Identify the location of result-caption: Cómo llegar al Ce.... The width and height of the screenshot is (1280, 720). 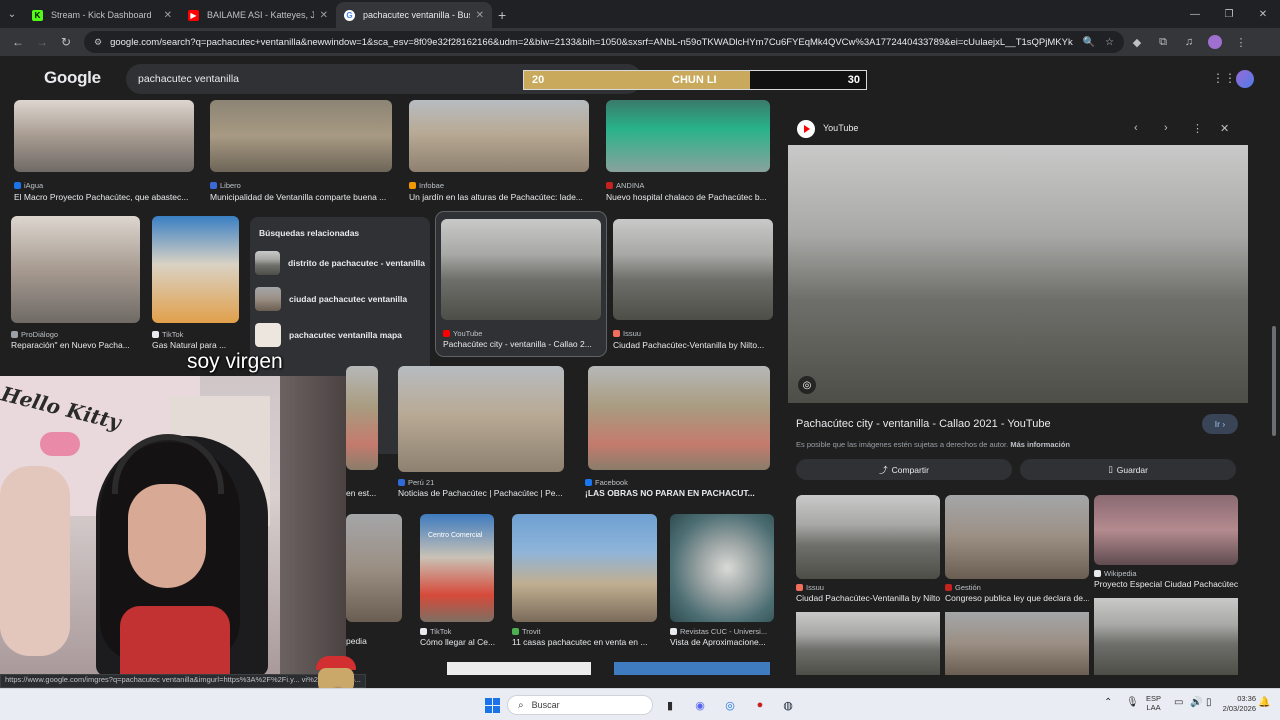
(458, 642).